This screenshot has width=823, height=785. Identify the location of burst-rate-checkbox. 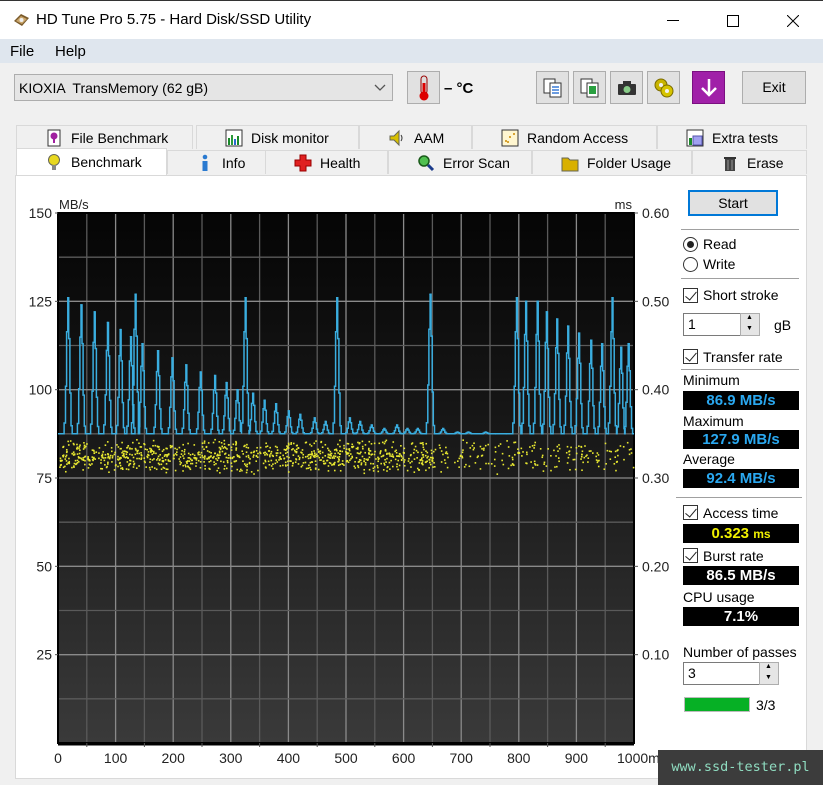
(690, 555).